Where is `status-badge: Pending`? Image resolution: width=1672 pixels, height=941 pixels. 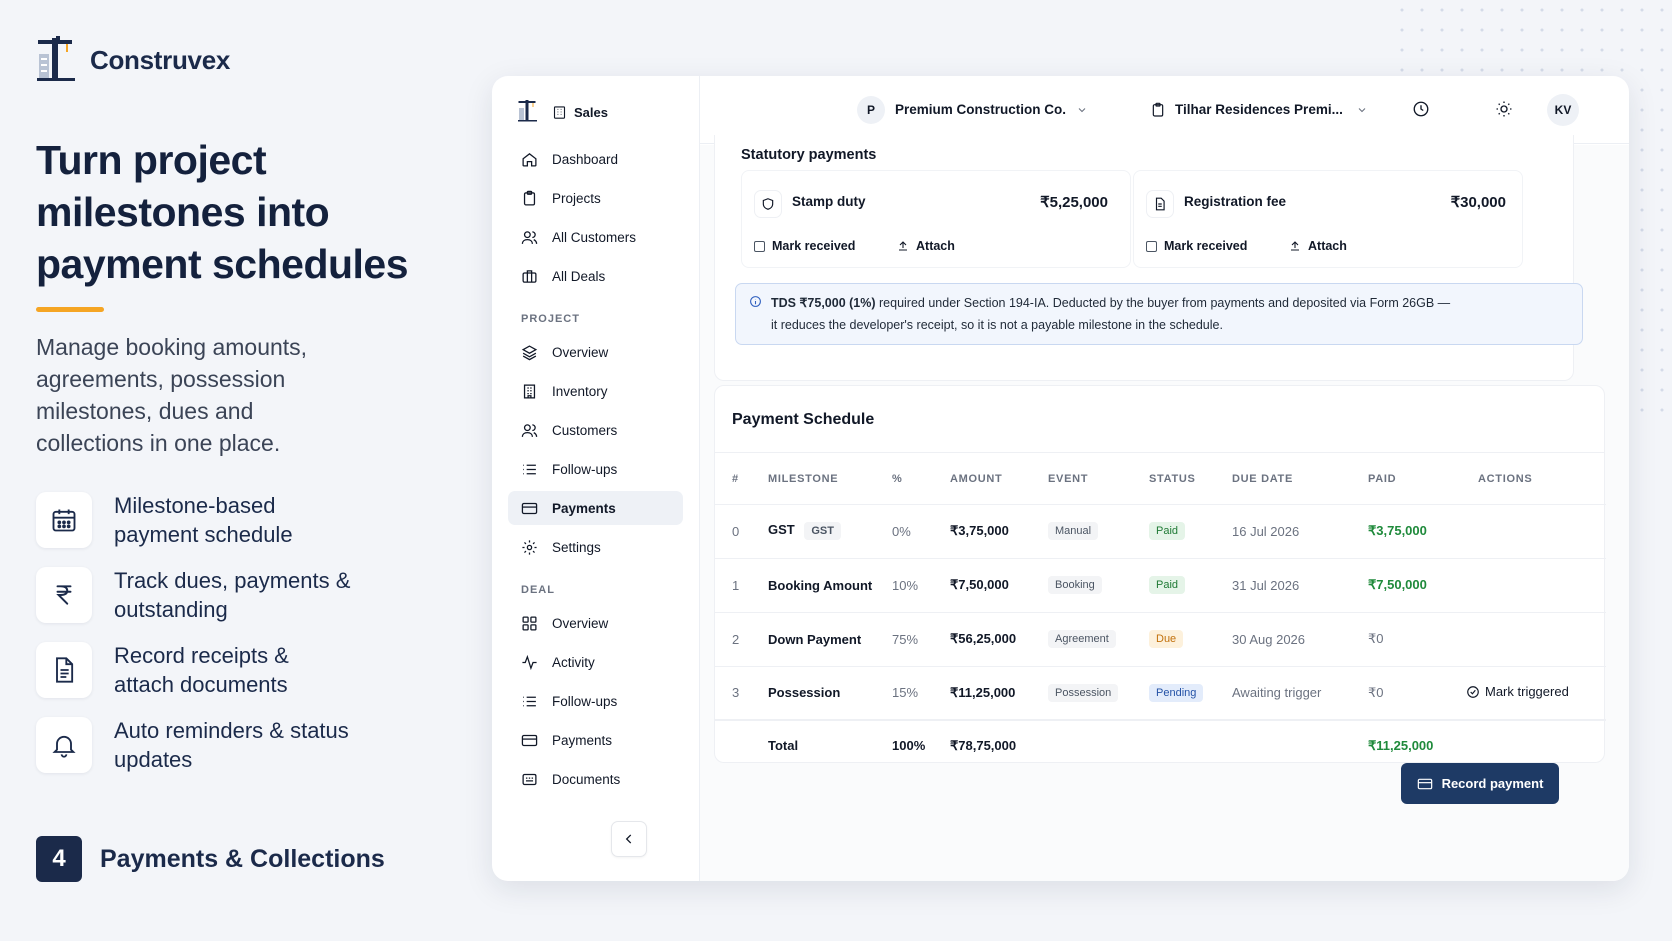
status-badge: Pending is located at coordinates (1176, 692).